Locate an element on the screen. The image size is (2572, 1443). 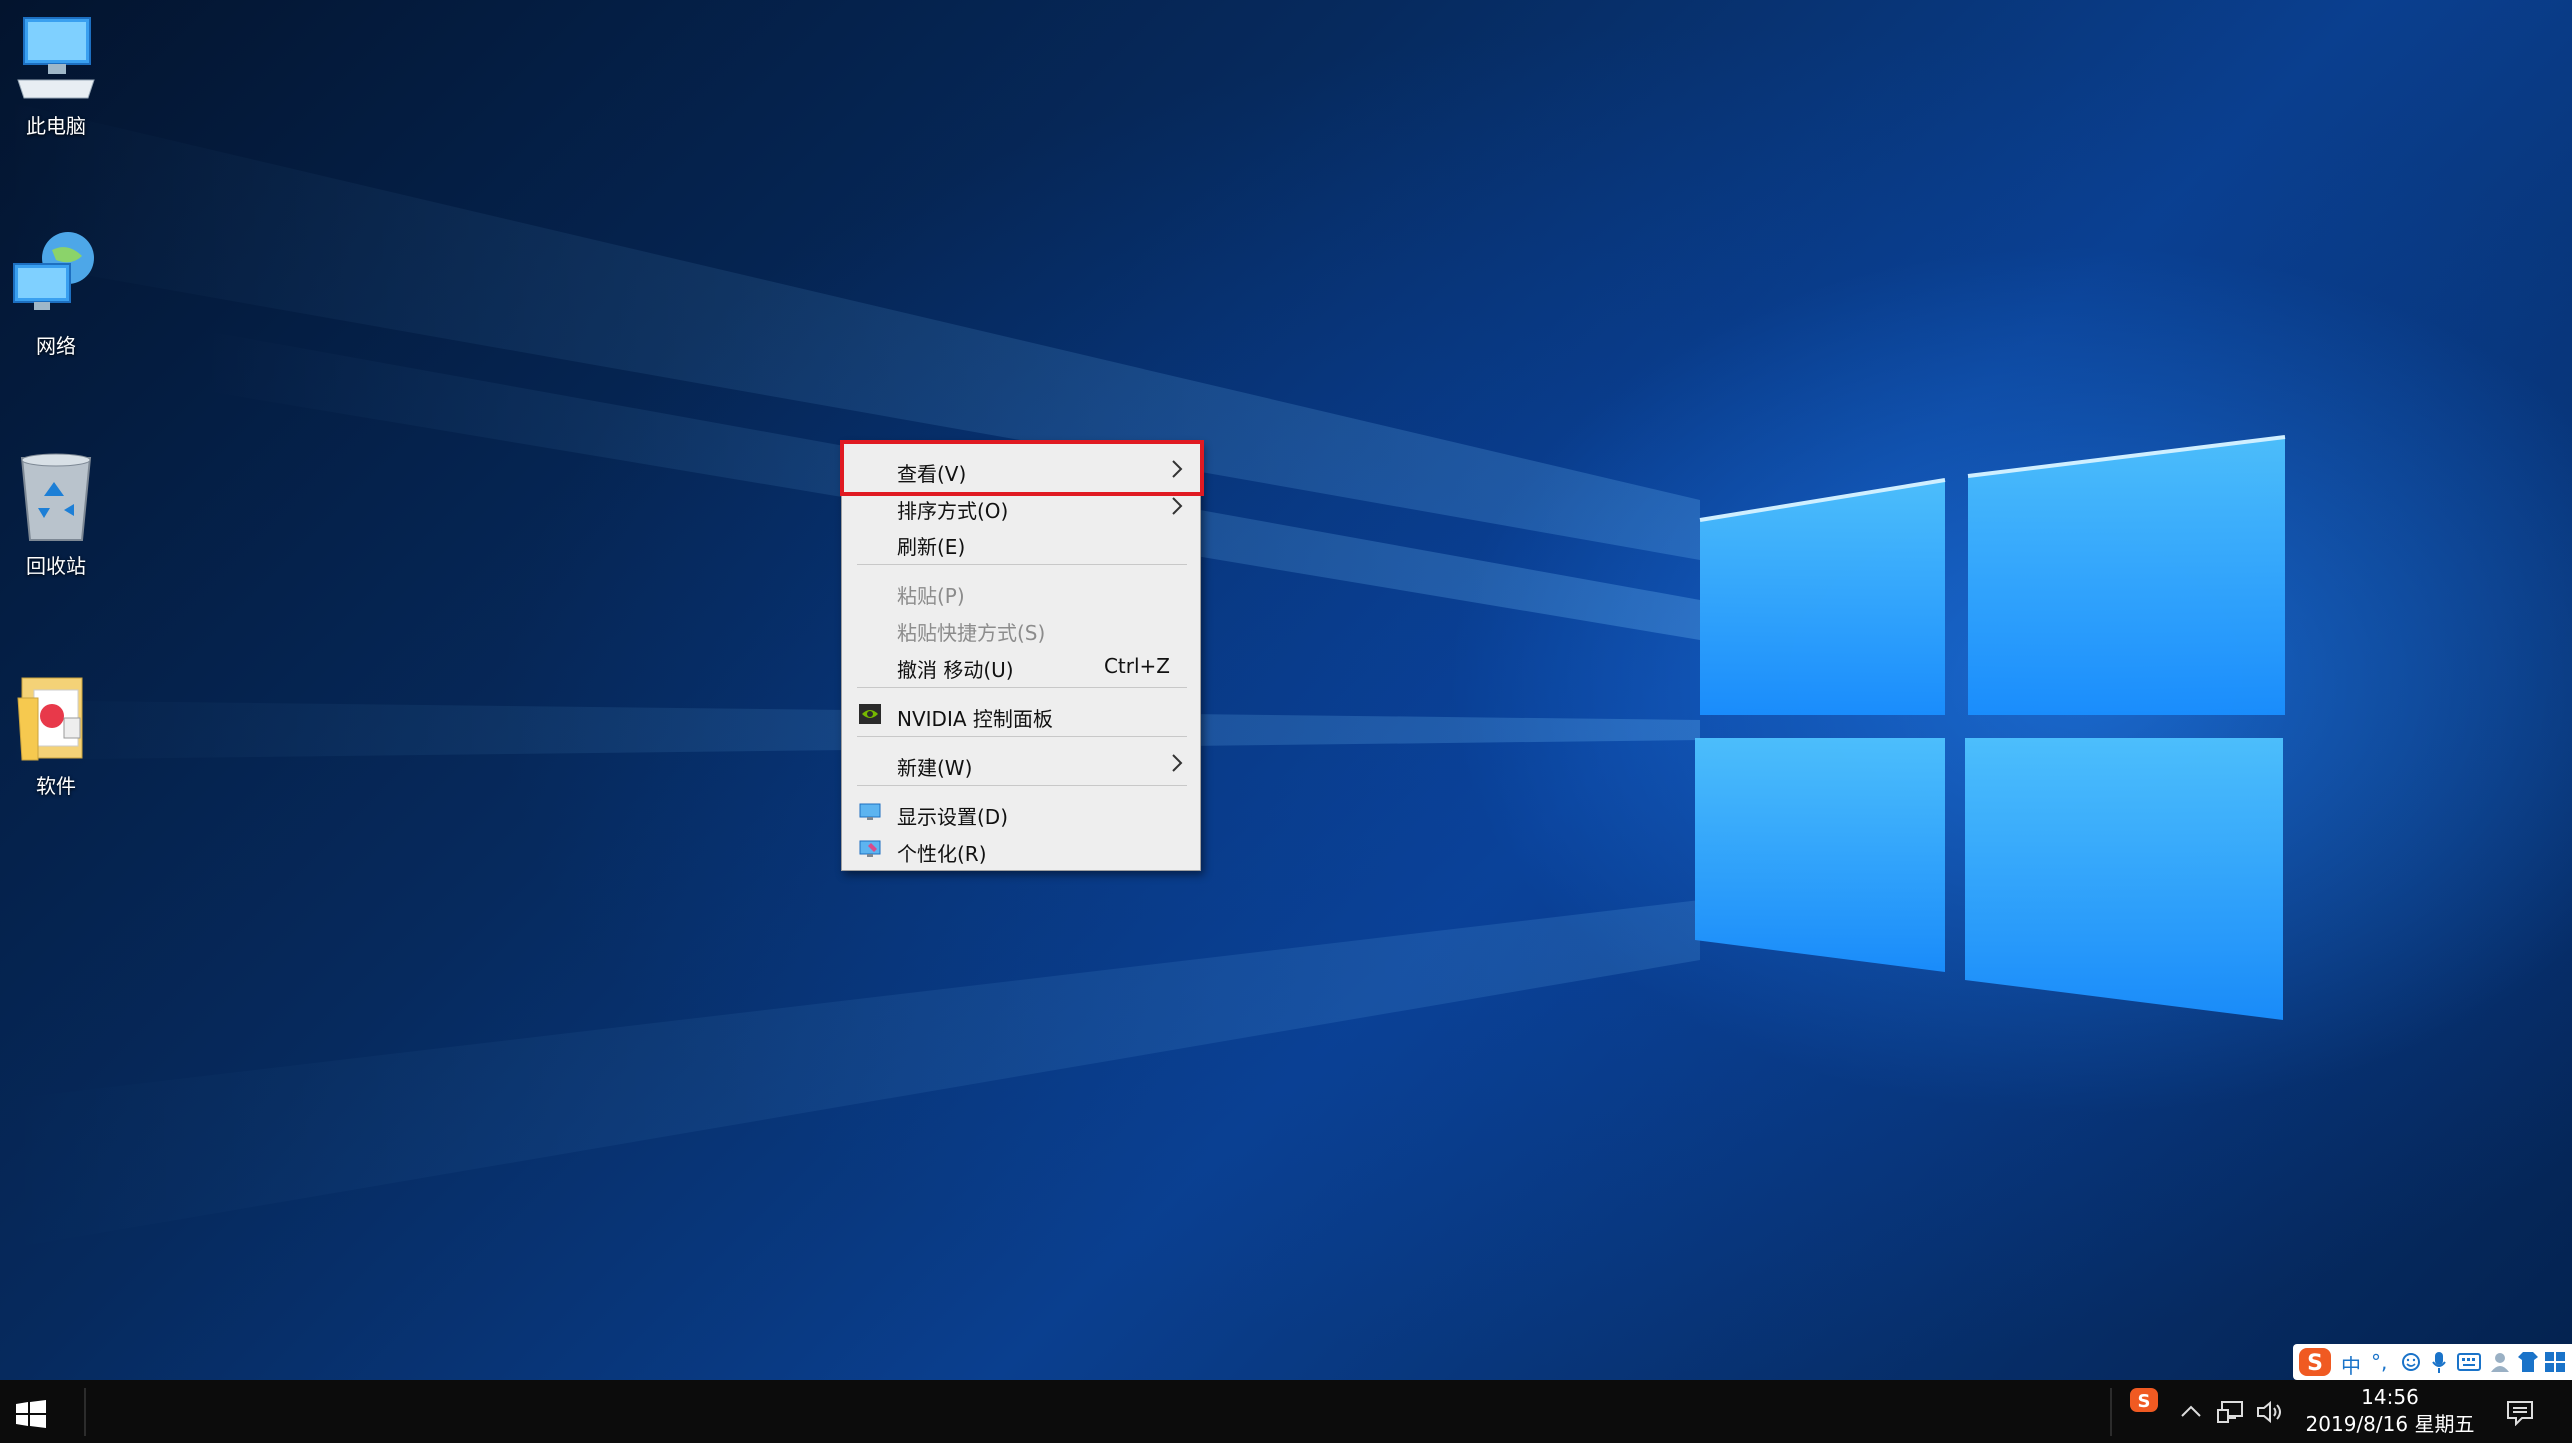
sogou-logo-icon: S is located at coordinates (2315, 1362).